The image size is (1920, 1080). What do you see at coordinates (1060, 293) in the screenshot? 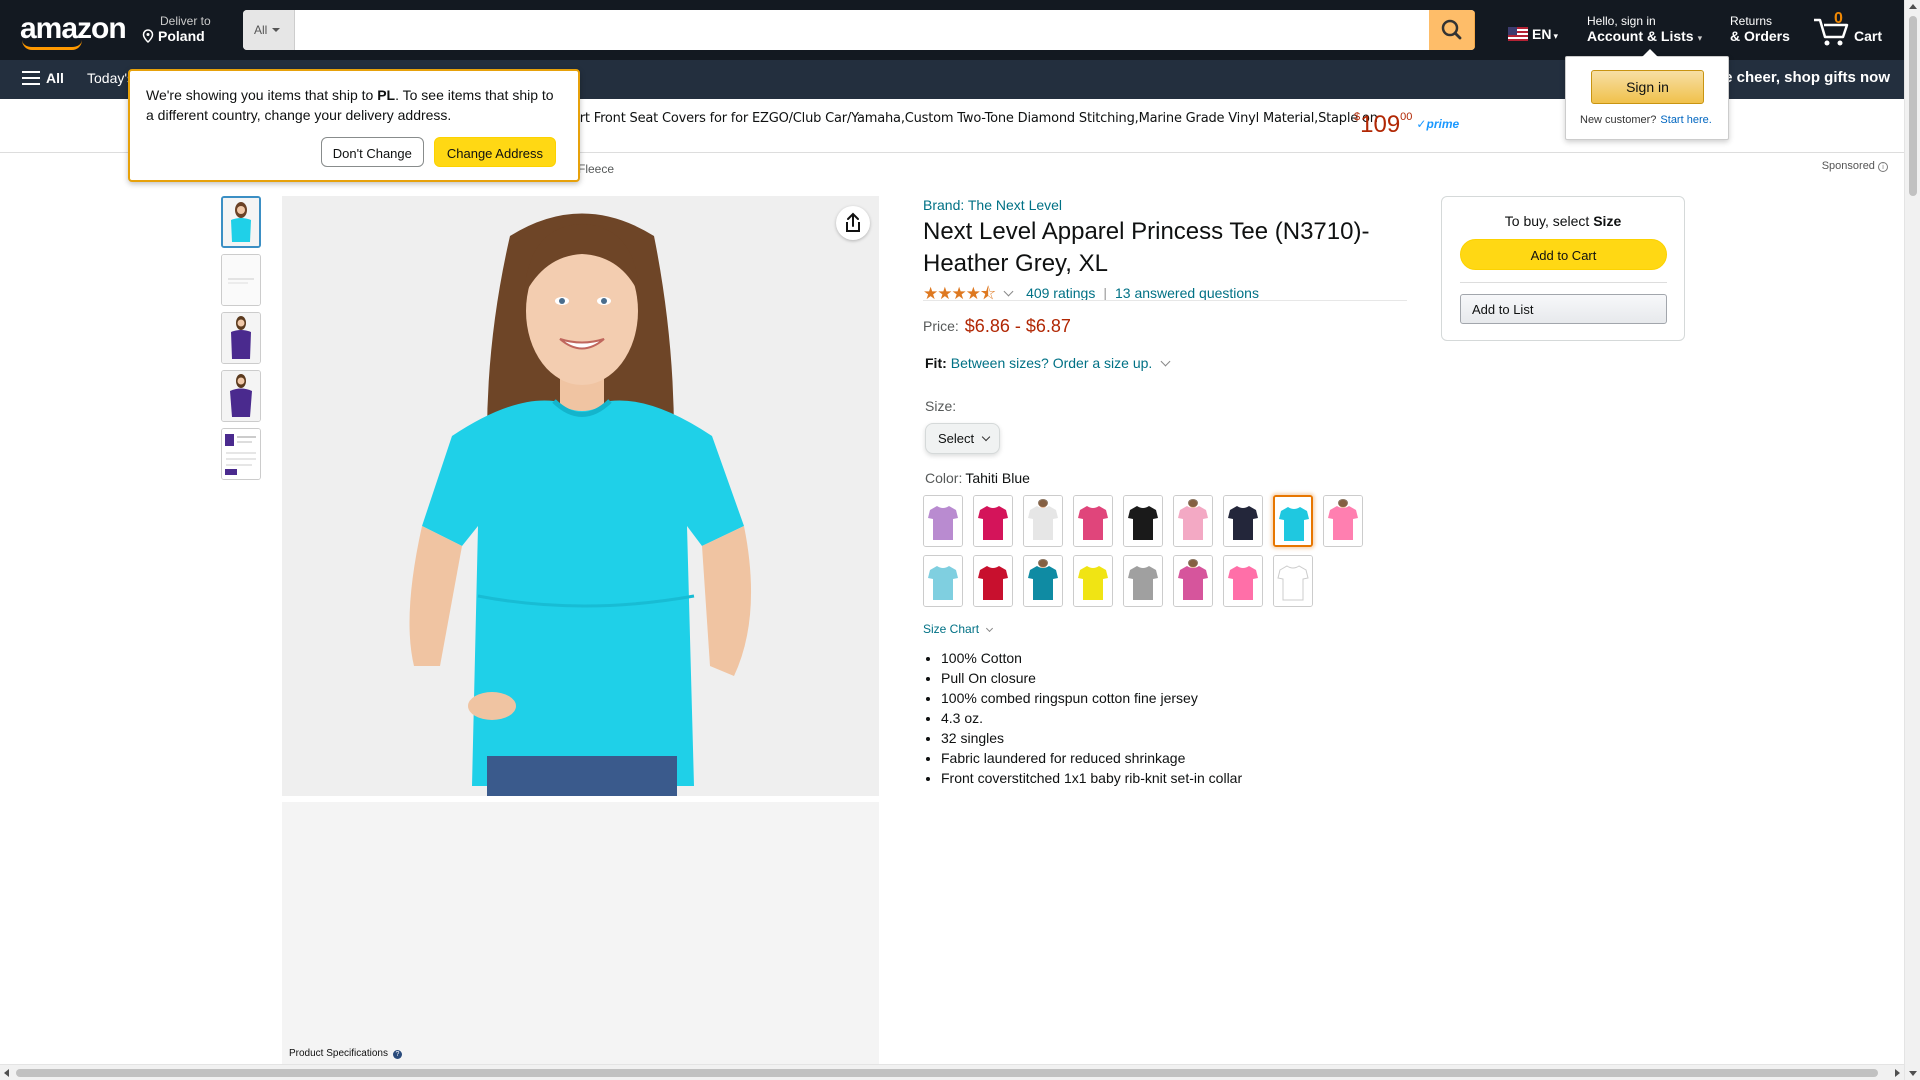
I see `ratings-count-link: 409 ratings` at bounding box center [1060, 293].